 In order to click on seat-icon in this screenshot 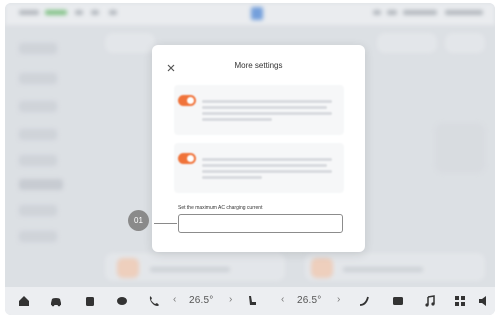, I will do `click(252, 301)`.